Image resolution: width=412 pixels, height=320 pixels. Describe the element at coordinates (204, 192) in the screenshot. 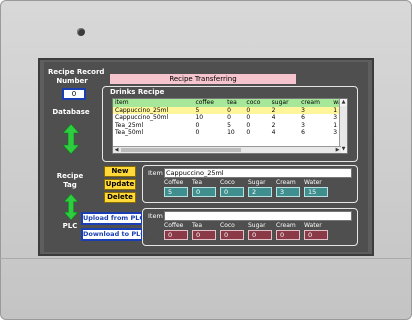

I see `tag-tea-value: 0` at that location.